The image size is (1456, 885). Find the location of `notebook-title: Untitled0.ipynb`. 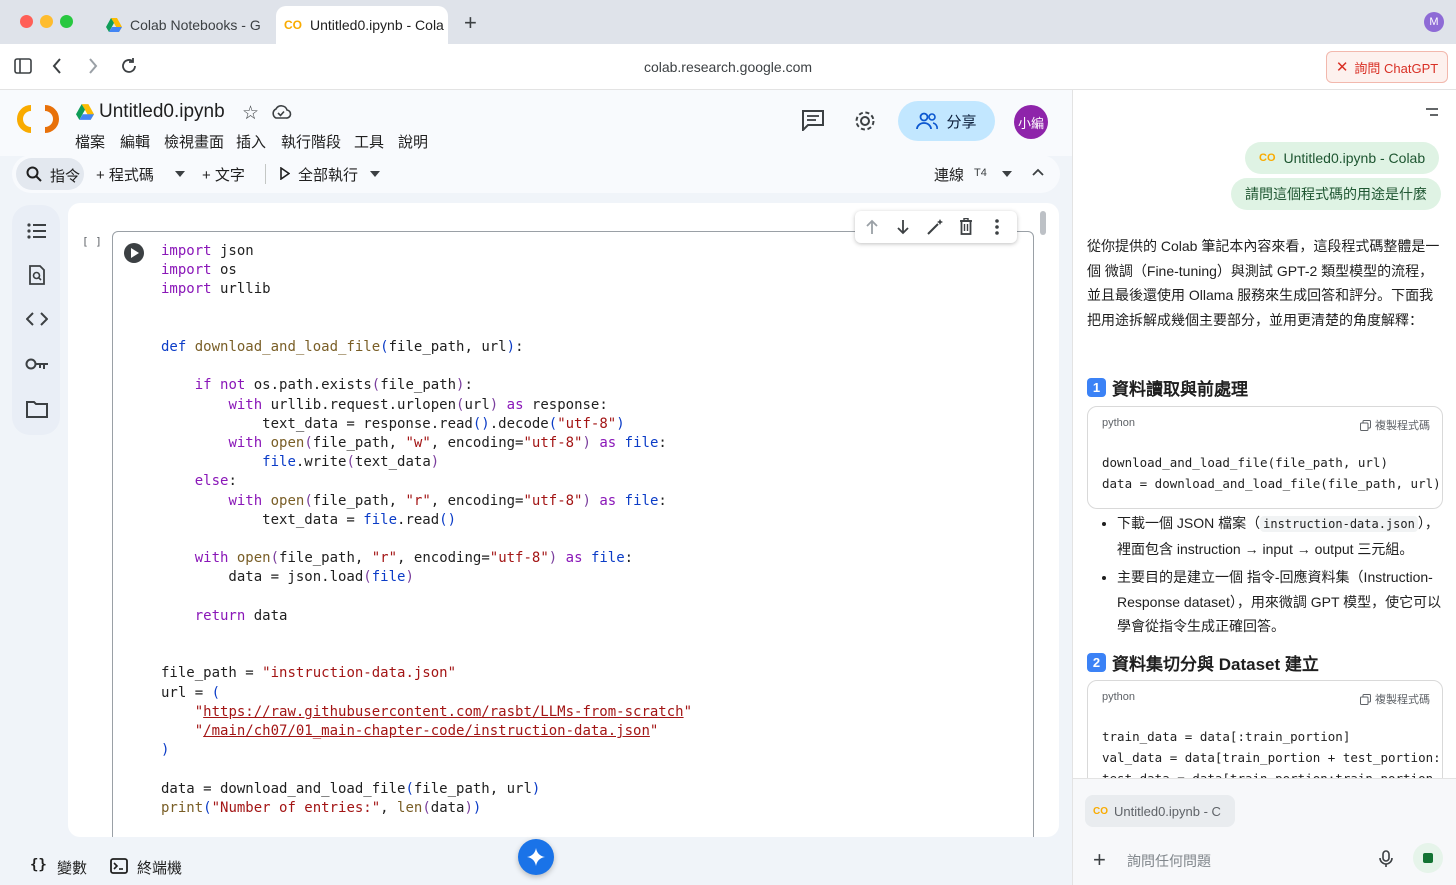

notebook-title: Untitled0.ipynb is located at coordinates (162, 112).